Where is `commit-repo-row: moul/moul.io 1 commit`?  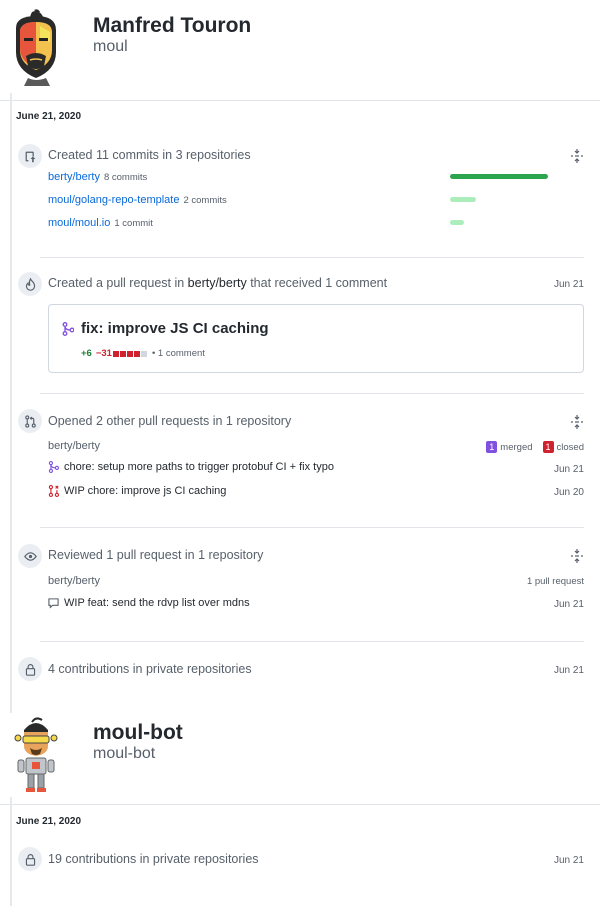
commit-repo-row: moul/moul.io 1 commit is located at coordinates (100, 223).